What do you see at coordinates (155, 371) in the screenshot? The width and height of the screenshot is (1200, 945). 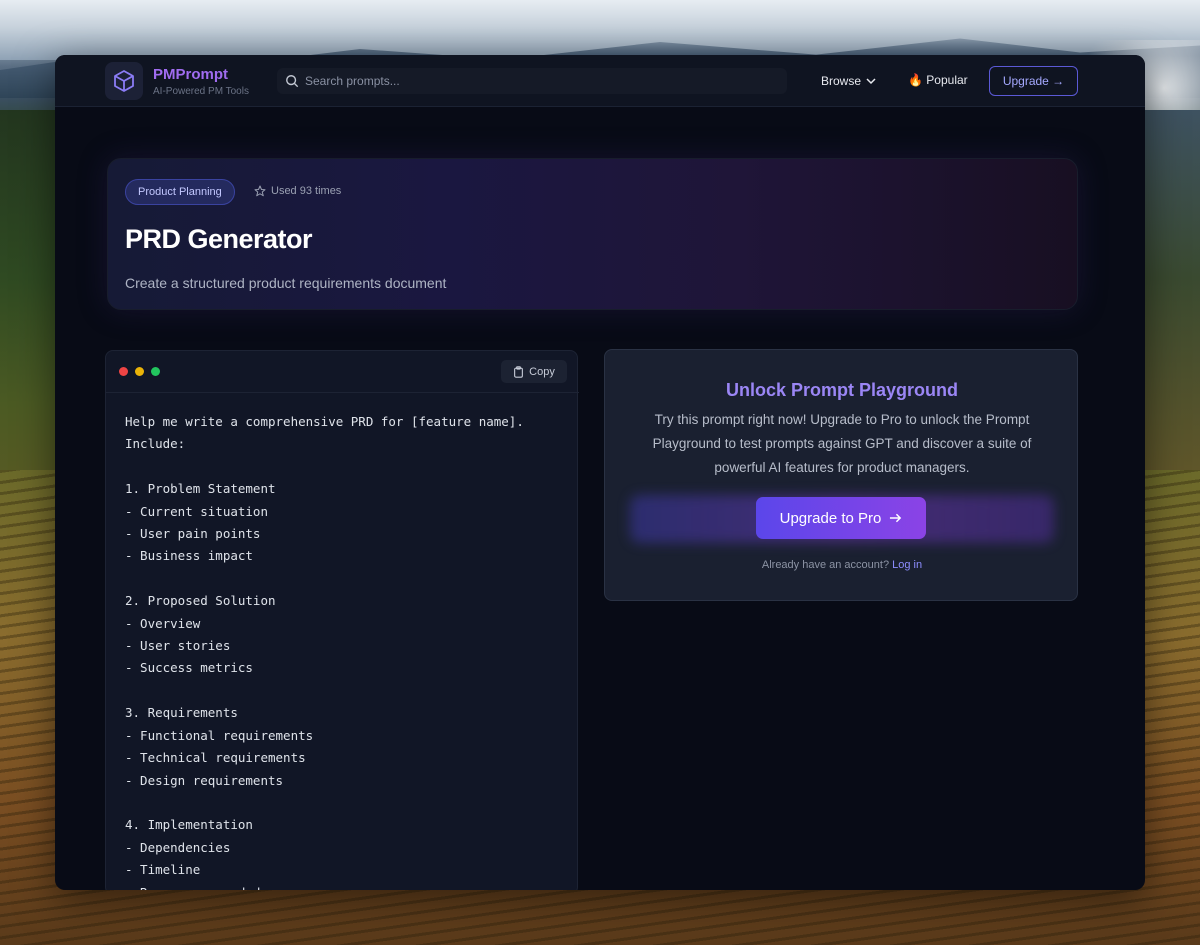 I see `window-dot-green` at bounding box center [155, 371].